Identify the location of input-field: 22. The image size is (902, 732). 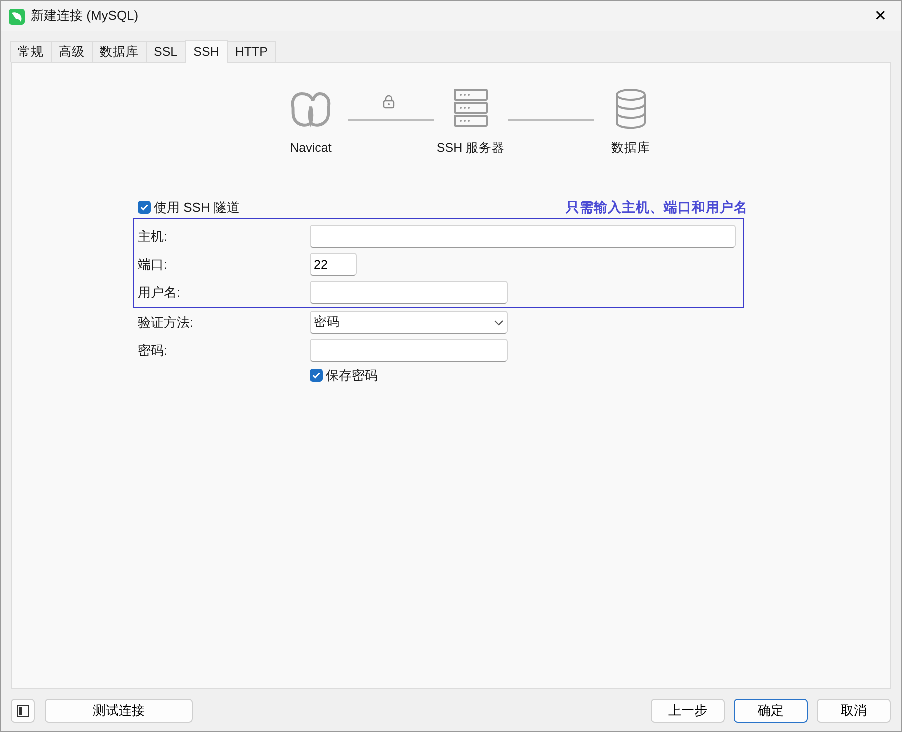
(333, 264).